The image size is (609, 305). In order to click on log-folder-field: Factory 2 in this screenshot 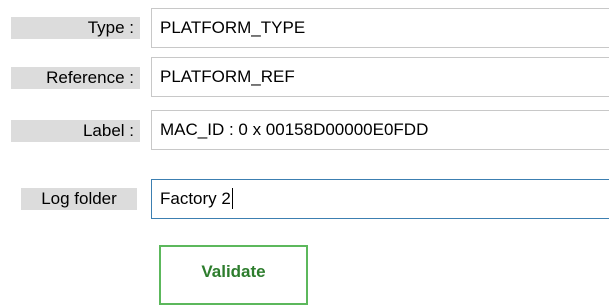, I will do `click(380, 199)`.